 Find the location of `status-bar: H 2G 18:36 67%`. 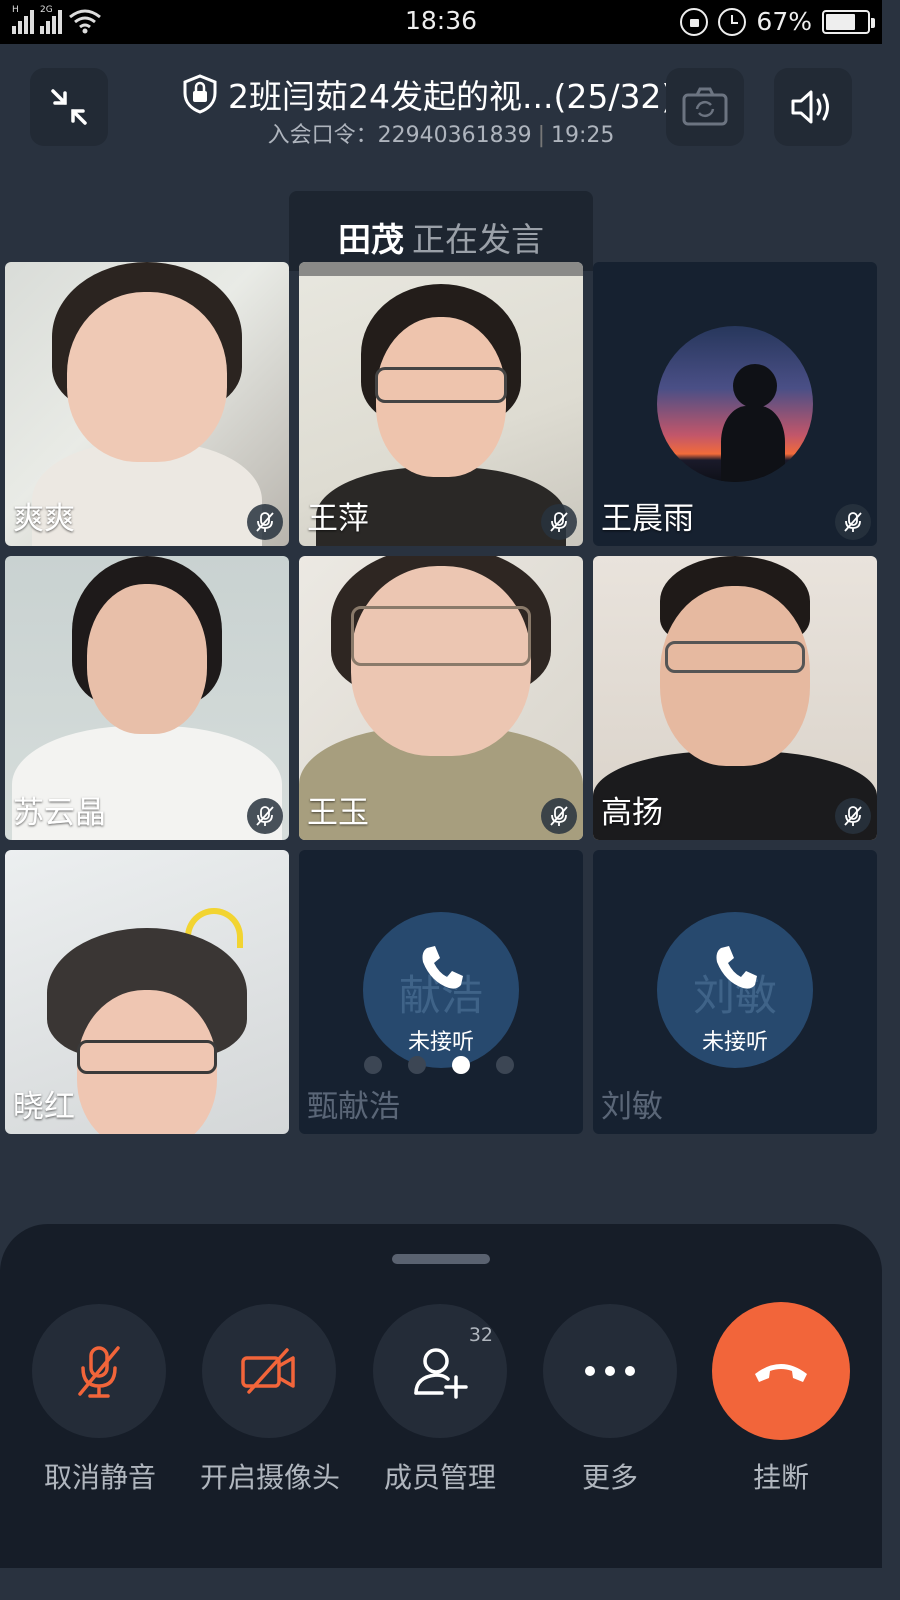

status-bar: H 2G 18:36 67% is located at coordinates (441, 22).